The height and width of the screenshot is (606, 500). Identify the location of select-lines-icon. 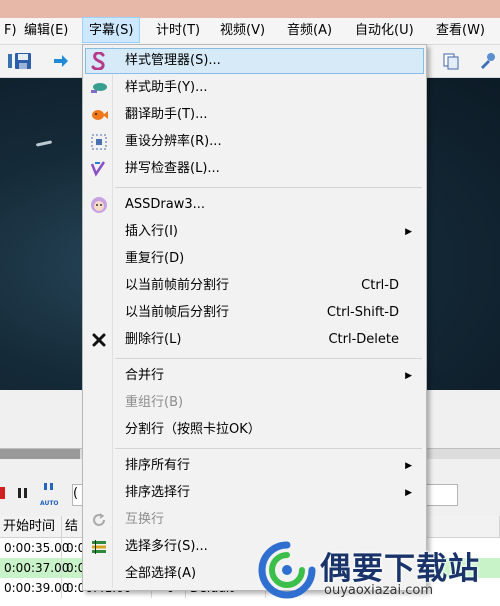
(99, 547).